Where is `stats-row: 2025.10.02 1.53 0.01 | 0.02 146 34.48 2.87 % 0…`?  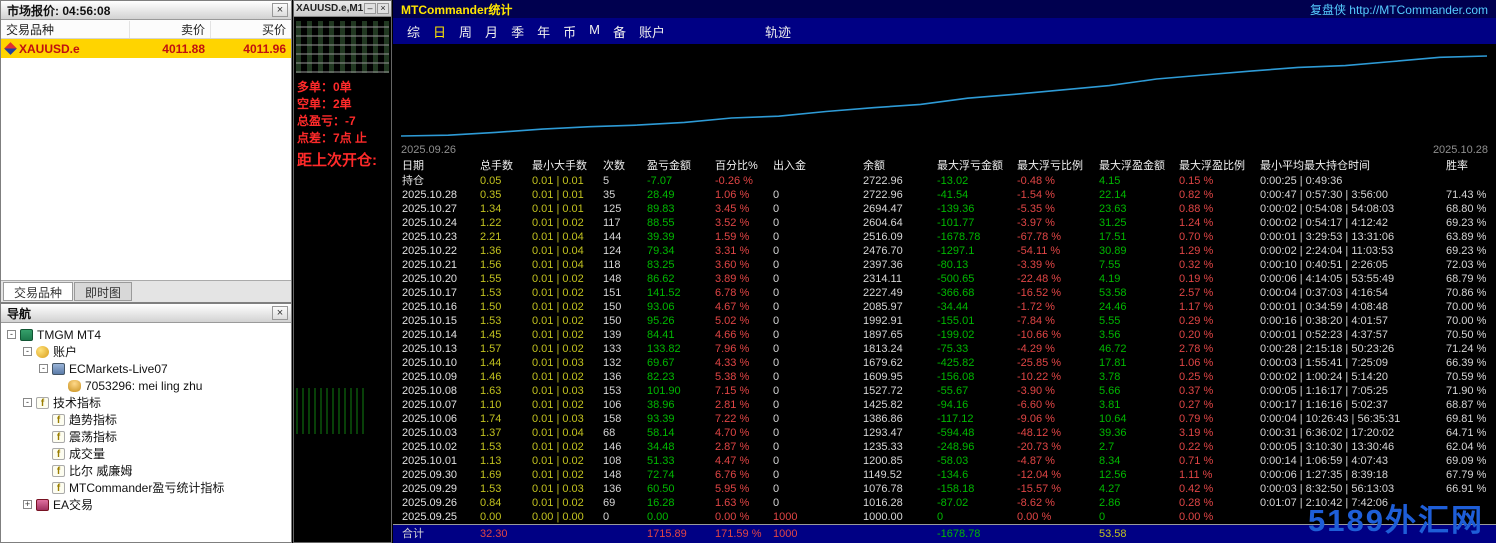 stats-row: 2025.10.02 1.53 0.01 | 0.02 146 34.48 2.87 % 0… is located at coordinates (944, 447).